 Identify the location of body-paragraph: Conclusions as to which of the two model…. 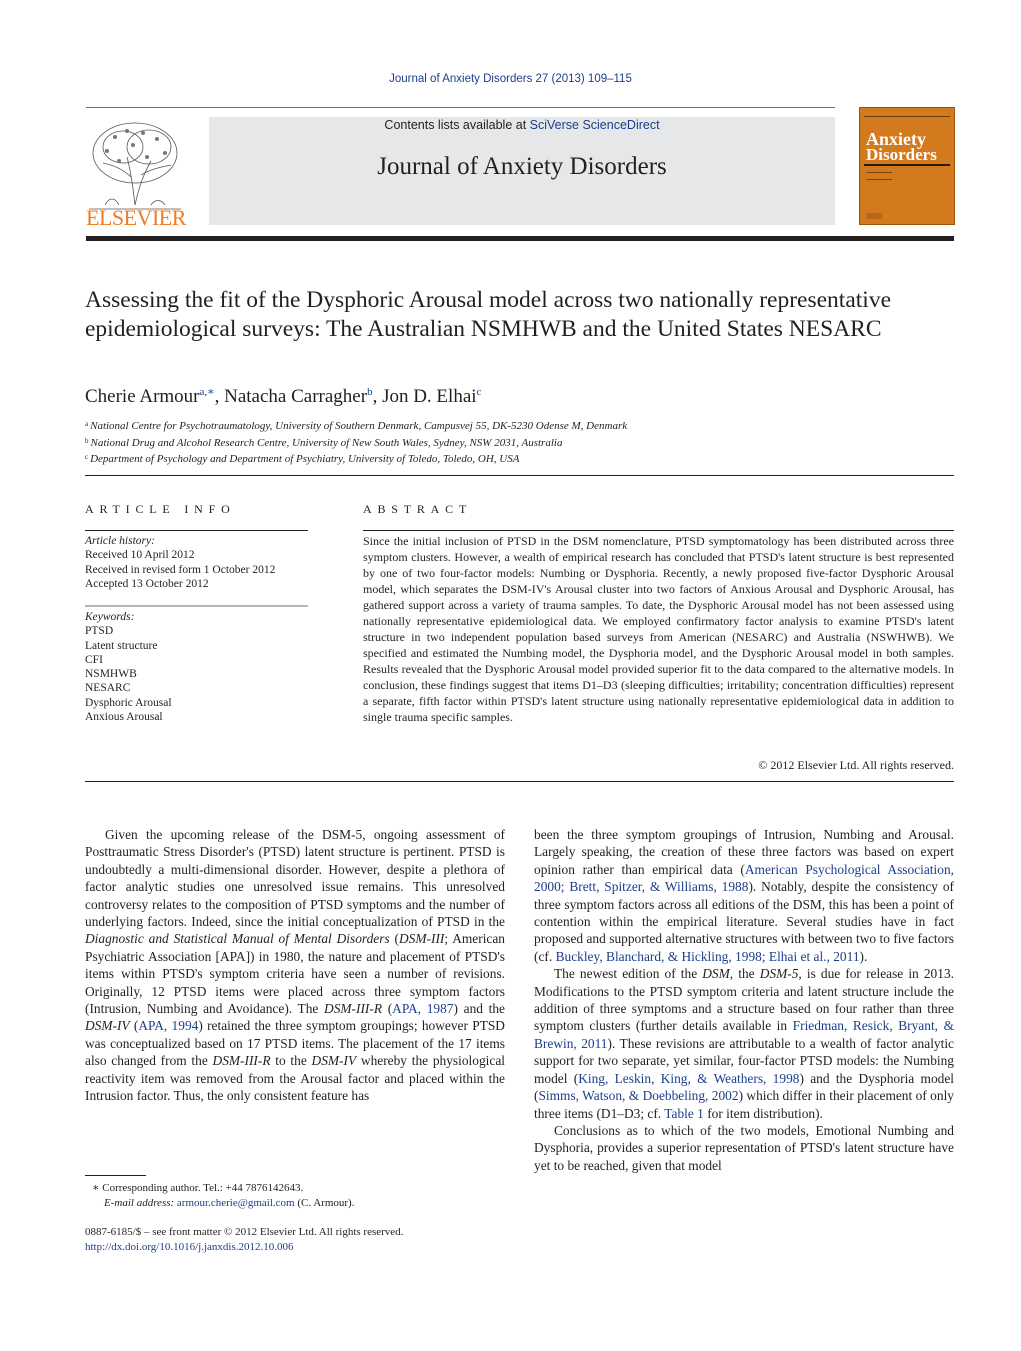
(744, 1147).